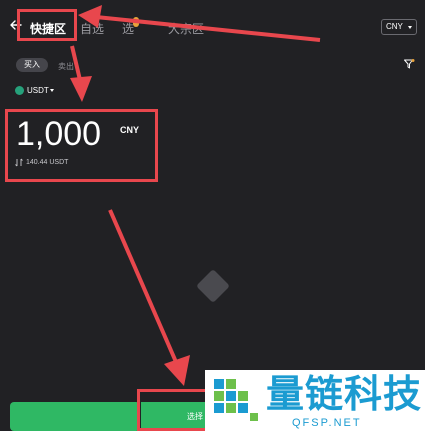 Image resolution: width=425 pixels, height=431 pixels. What do you see at coordinates (199, 23) in the screenshot?
I see `annotation-arrow-top` at bounding box center [199, 23].